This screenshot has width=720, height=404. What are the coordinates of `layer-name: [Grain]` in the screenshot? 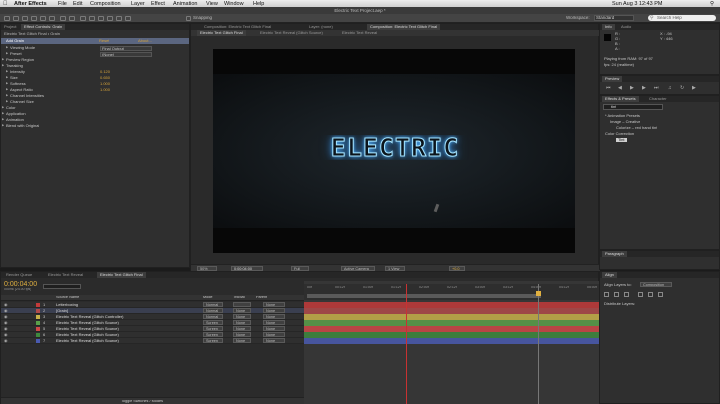 It's located at (102, 311).